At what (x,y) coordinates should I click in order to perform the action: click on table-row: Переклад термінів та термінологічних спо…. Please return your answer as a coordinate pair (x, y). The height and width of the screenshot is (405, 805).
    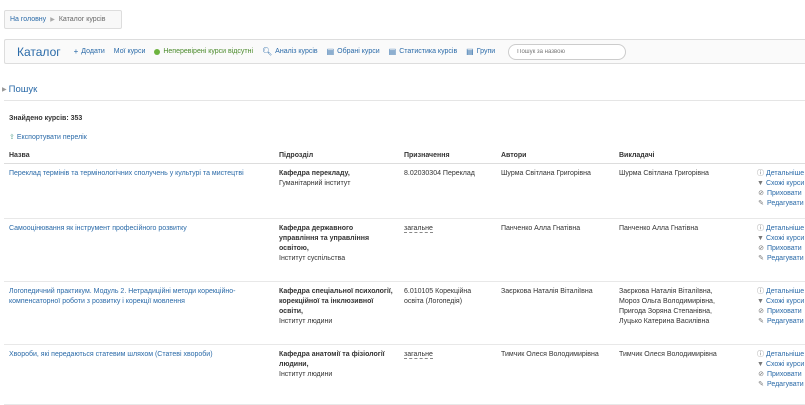
    Looking at the image, I should click on (404, 191).